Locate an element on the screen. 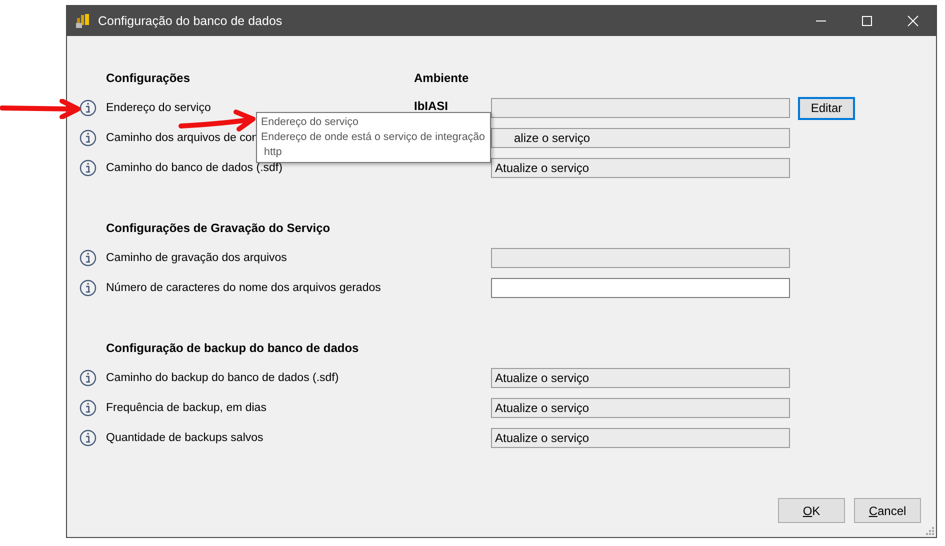 The height and width of the screenshot is (546, 945). environment-label: IbIASI is located at coordinates (431, 106).